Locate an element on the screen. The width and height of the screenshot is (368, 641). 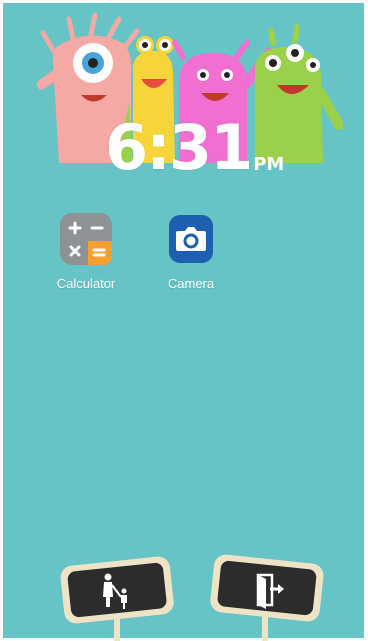
clock: 6:31 PM is located at coordinates (194, 139).